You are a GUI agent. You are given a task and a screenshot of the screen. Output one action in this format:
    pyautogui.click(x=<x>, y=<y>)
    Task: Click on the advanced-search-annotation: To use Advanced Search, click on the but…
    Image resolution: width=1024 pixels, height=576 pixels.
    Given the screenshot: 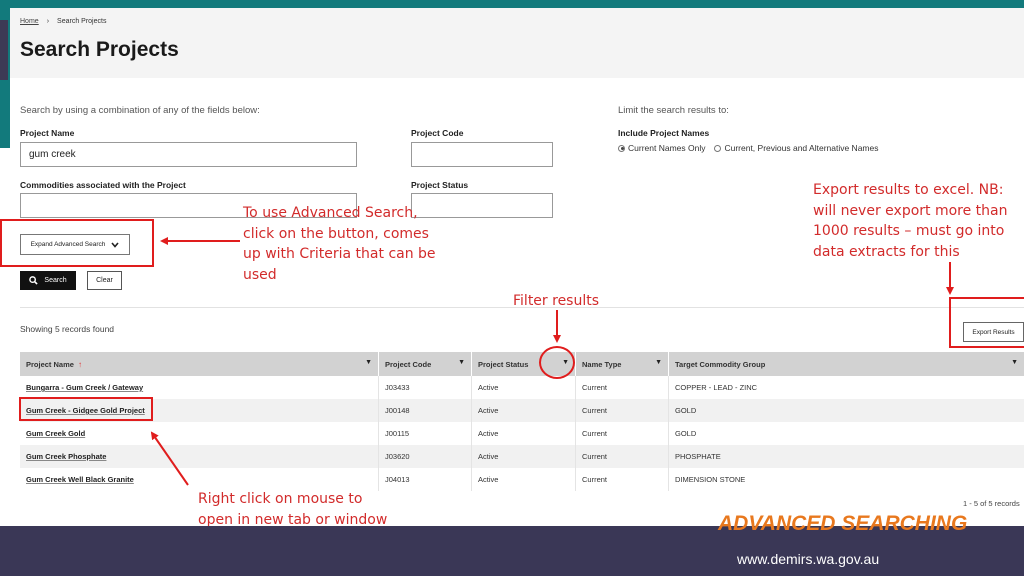 What is the action you would take?
    pyautogui.click(x=339, y=244)
    